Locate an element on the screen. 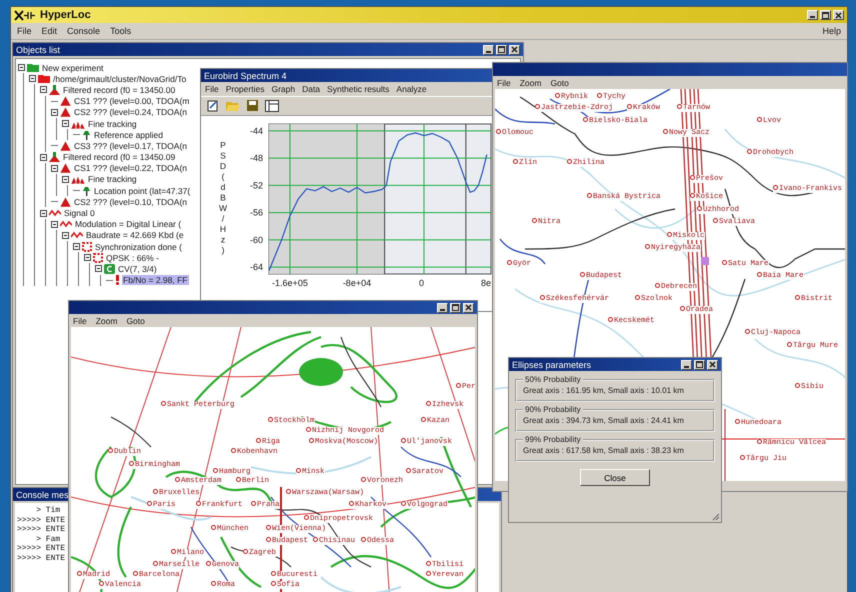 The image size is (856, 592). menu-item: Properties is located at coordinates (245, 89).